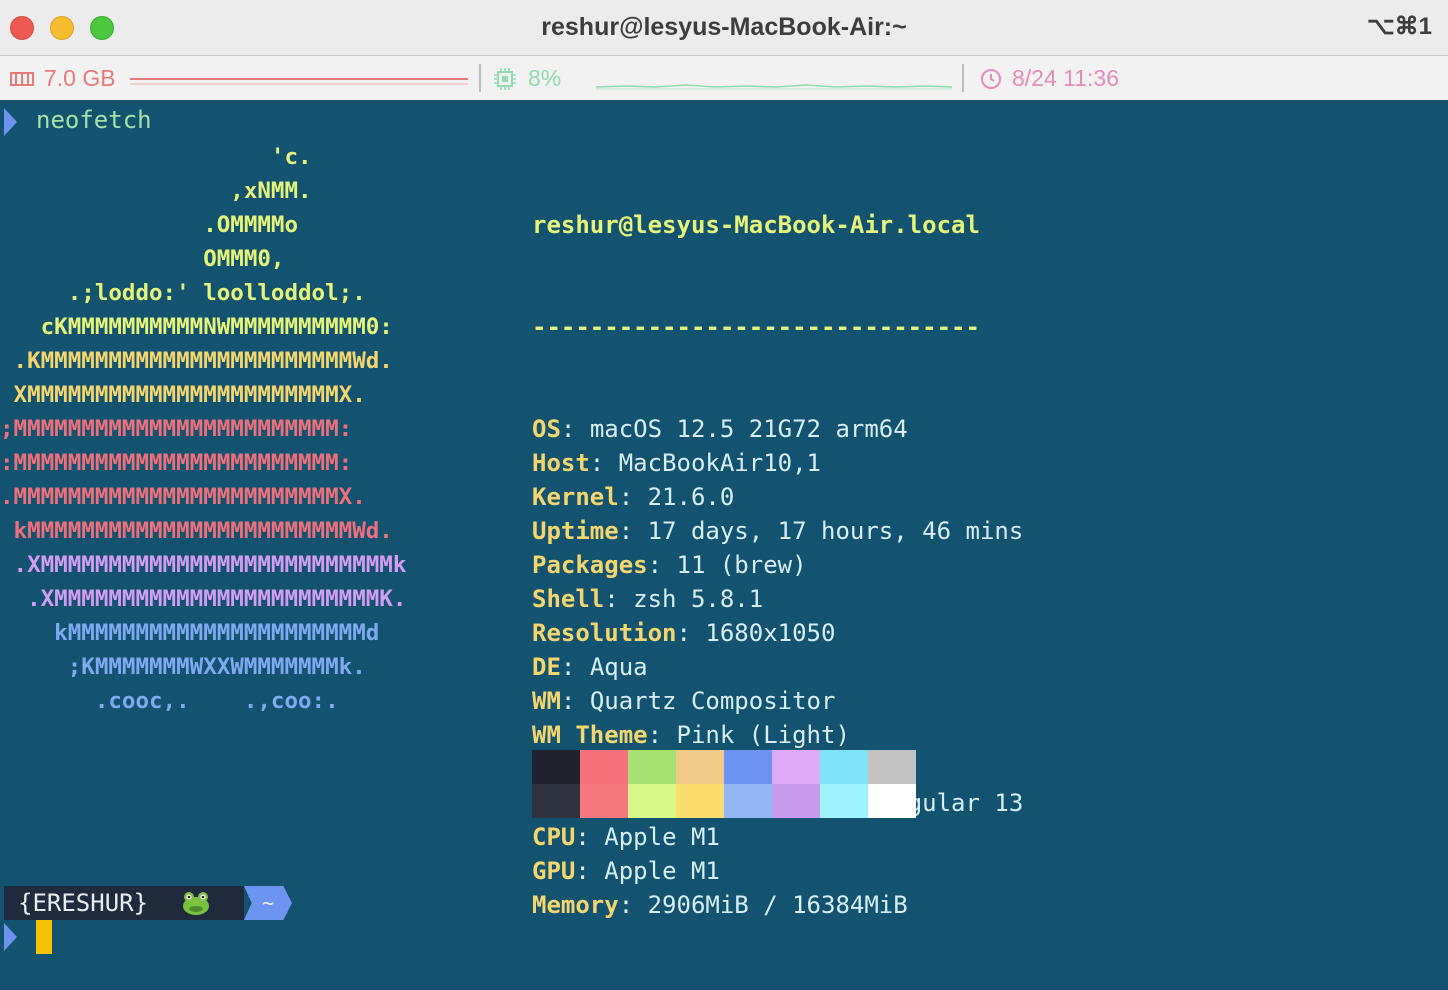 This screenshot has width=1448, height=990. Describe the element at coordinates (777, 599) in the screenshot. I see `info-row: Shell: zsh 5.8.1` at that location.